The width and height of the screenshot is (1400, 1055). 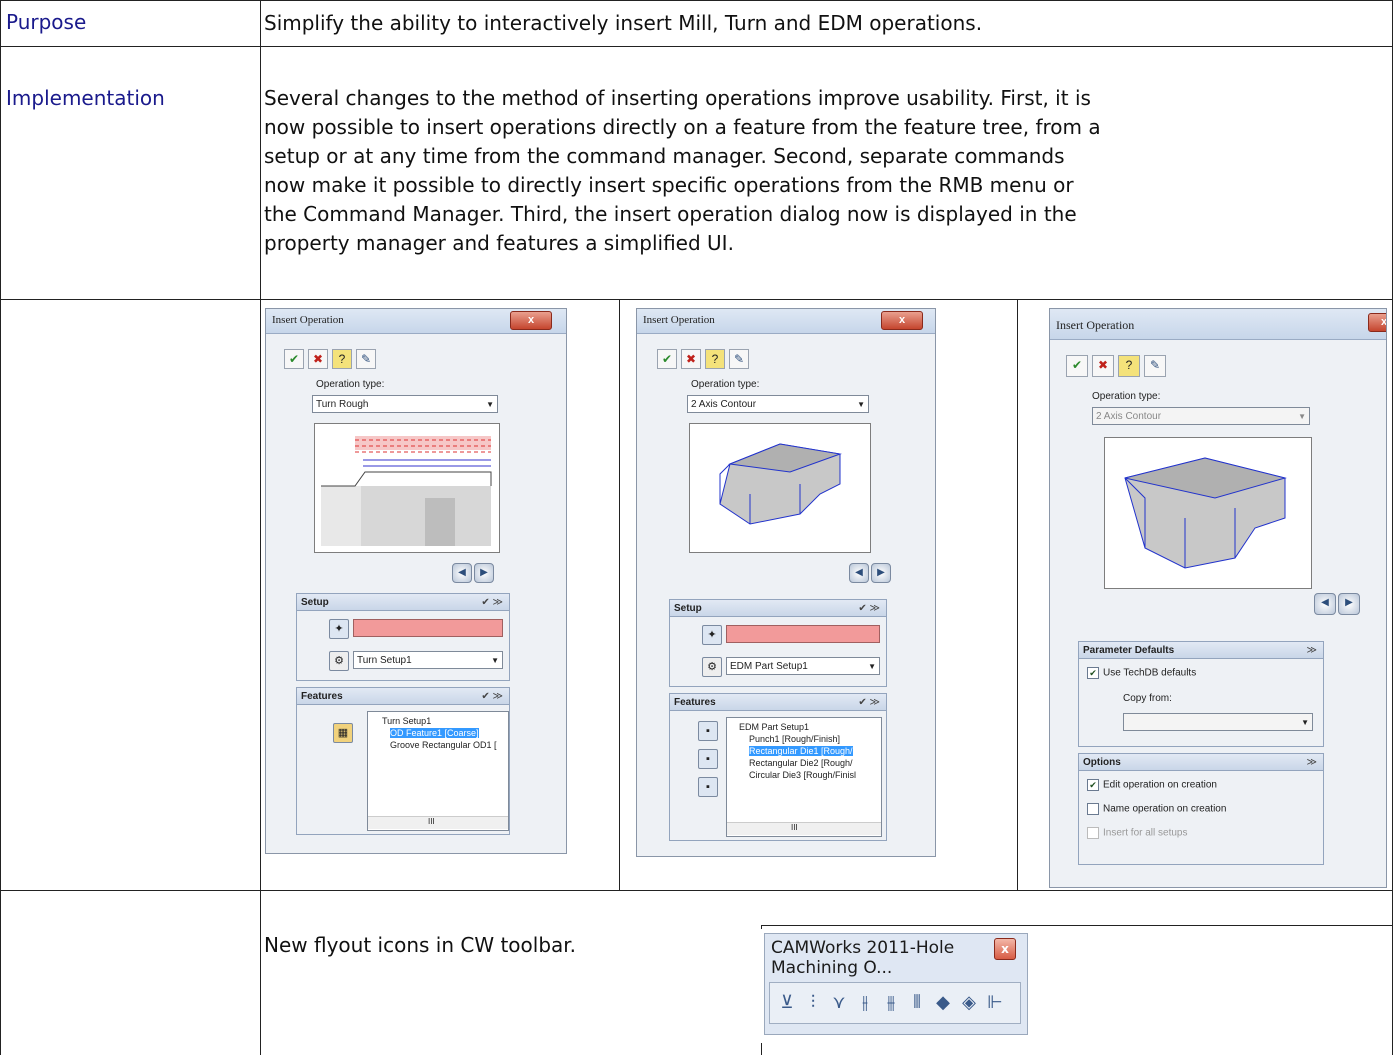 What do you see at coordinates (318, 359) in the screenshot?
I see `shot1-cancel-icon: ✖` at bounding box center [318, 359].